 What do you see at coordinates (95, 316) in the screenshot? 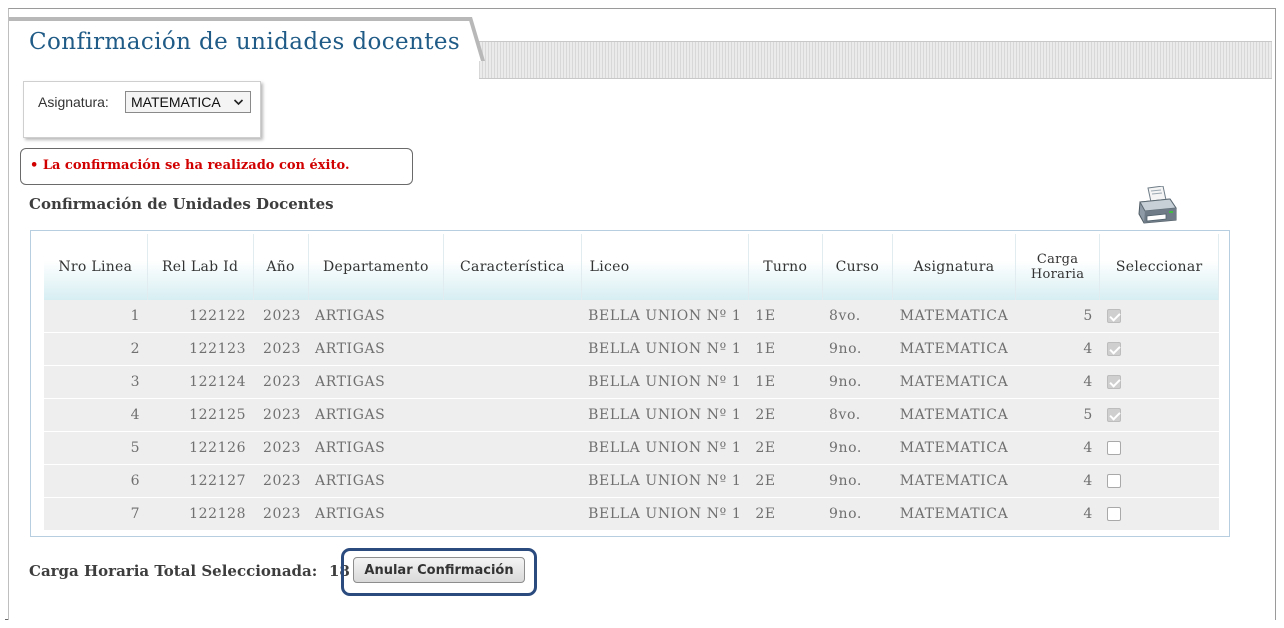
I see `cell-nro-linea: 1` at bounding box center [95, 316].